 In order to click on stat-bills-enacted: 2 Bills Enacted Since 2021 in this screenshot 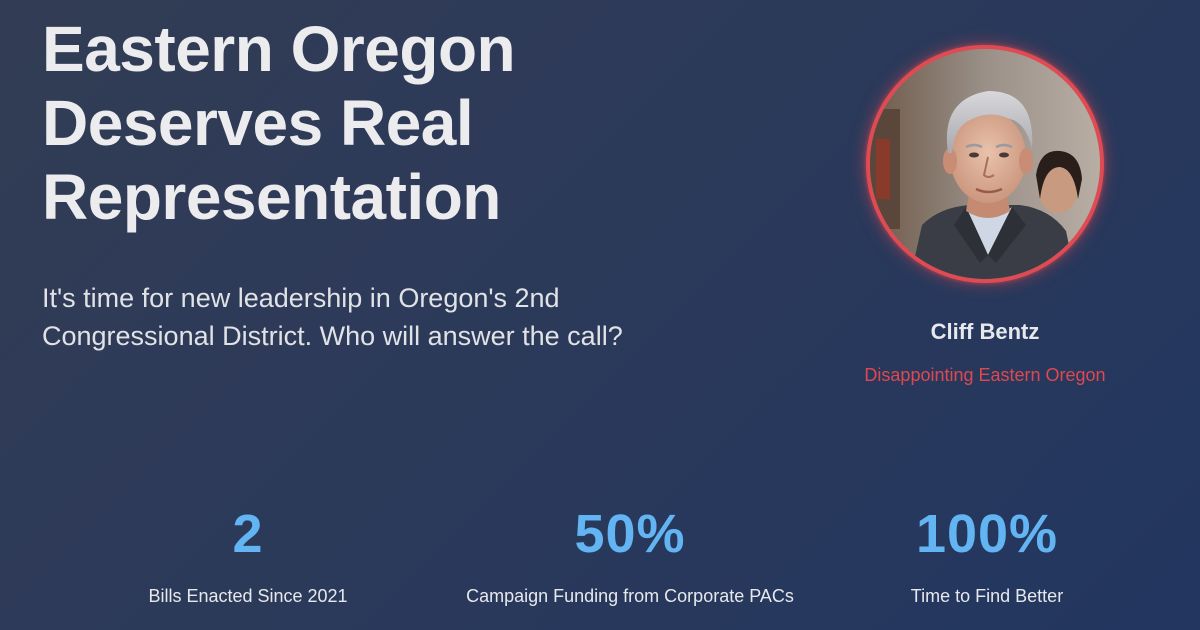, I will do `click(248, 555)`.